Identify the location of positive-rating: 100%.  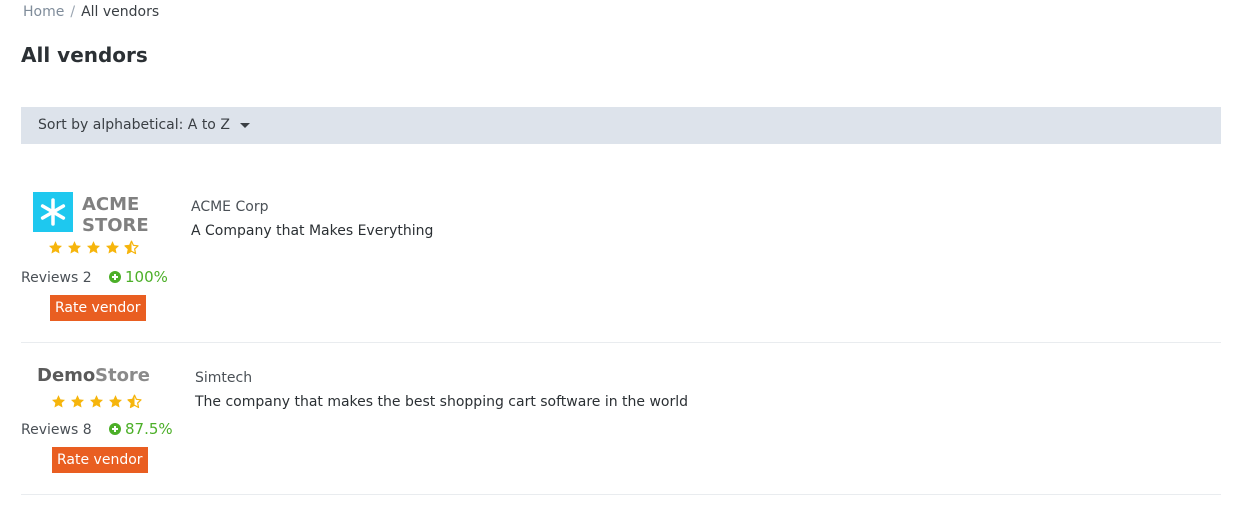
(138, 277).